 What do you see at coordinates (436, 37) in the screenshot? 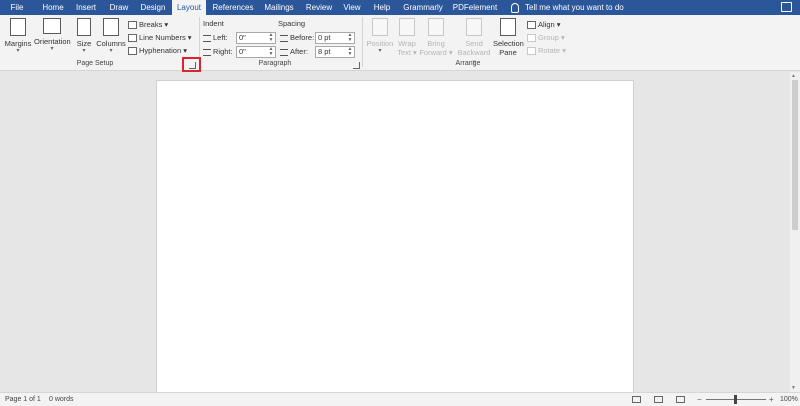
I see `bring-forward-button: Bring Forward ▾` at bounding box center [436, 37].